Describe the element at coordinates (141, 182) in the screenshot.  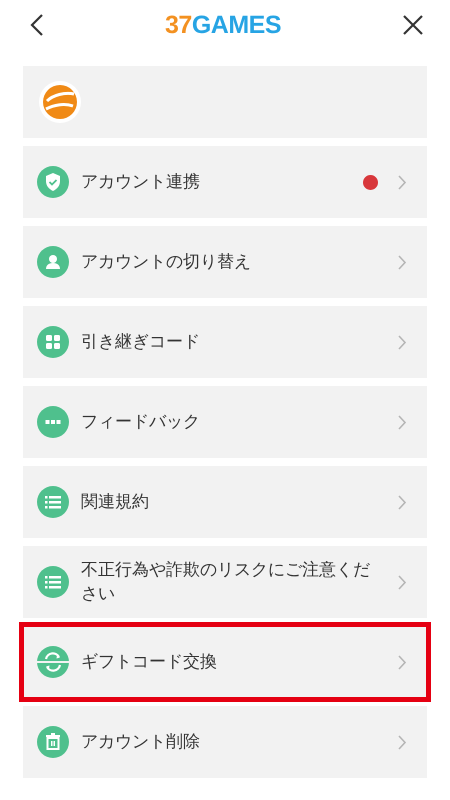
I see `menu-label: アカウント連携` at that location.